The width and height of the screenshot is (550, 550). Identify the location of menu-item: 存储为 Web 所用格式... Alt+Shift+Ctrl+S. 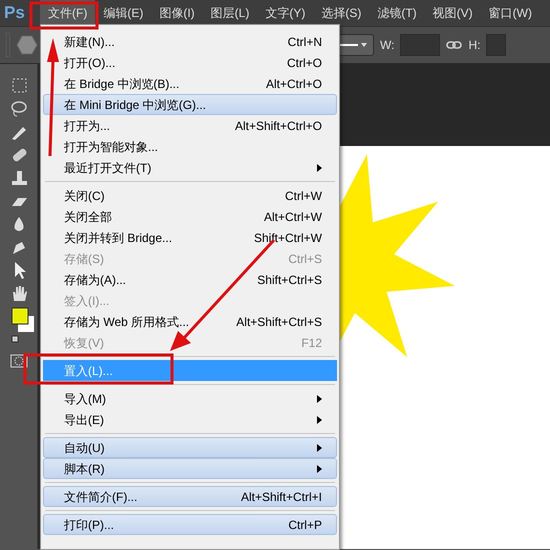
(190, 321).